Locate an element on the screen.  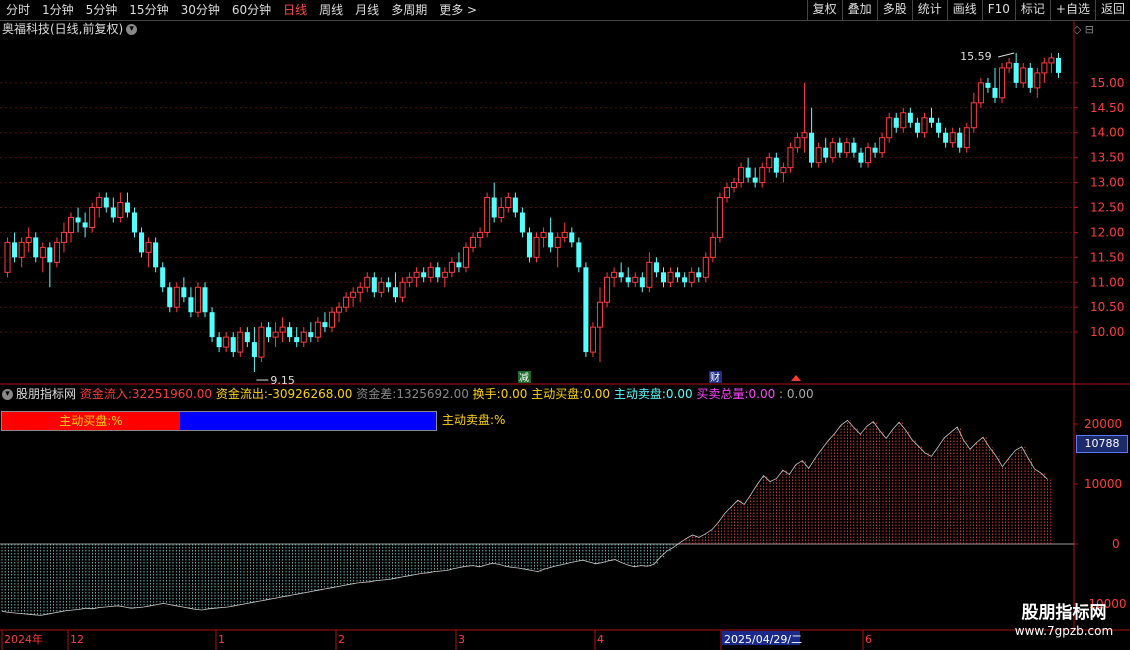
inflow-value: 32251960.00 is located at coordinates (172, 394).